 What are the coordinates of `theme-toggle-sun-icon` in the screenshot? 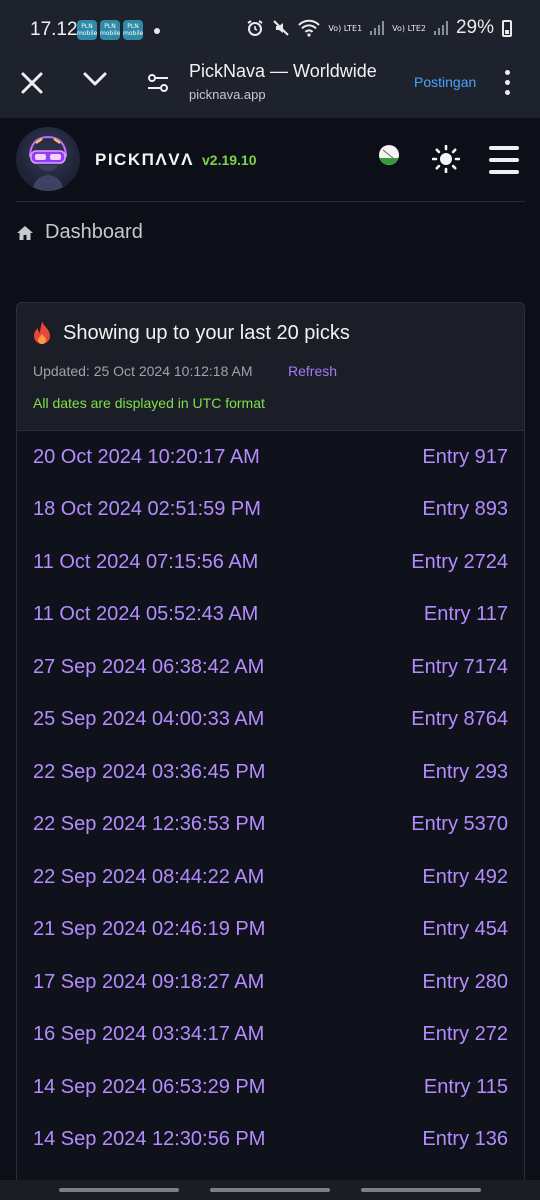 It's located at (446, 161).